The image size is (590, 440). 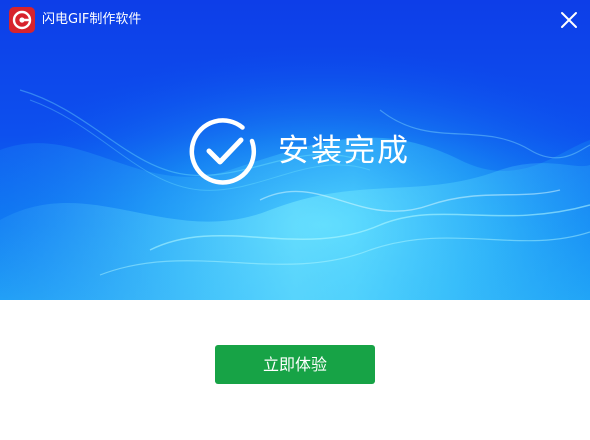 What do you see at coordinates (344, 151) in the screenshot?
I see `install-complete-text: 安装完成` at bounding box center [344, 151].